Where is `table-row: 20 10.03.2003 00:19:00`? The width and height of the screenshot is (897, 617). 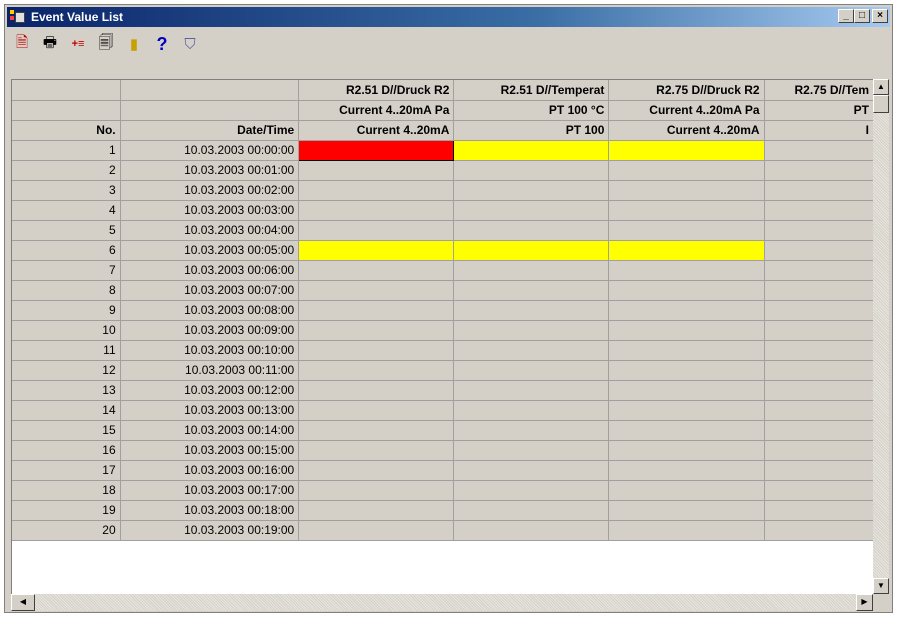 table-row: 20 10.03.2003 00:19:00 is located at coordinates (443, 530).